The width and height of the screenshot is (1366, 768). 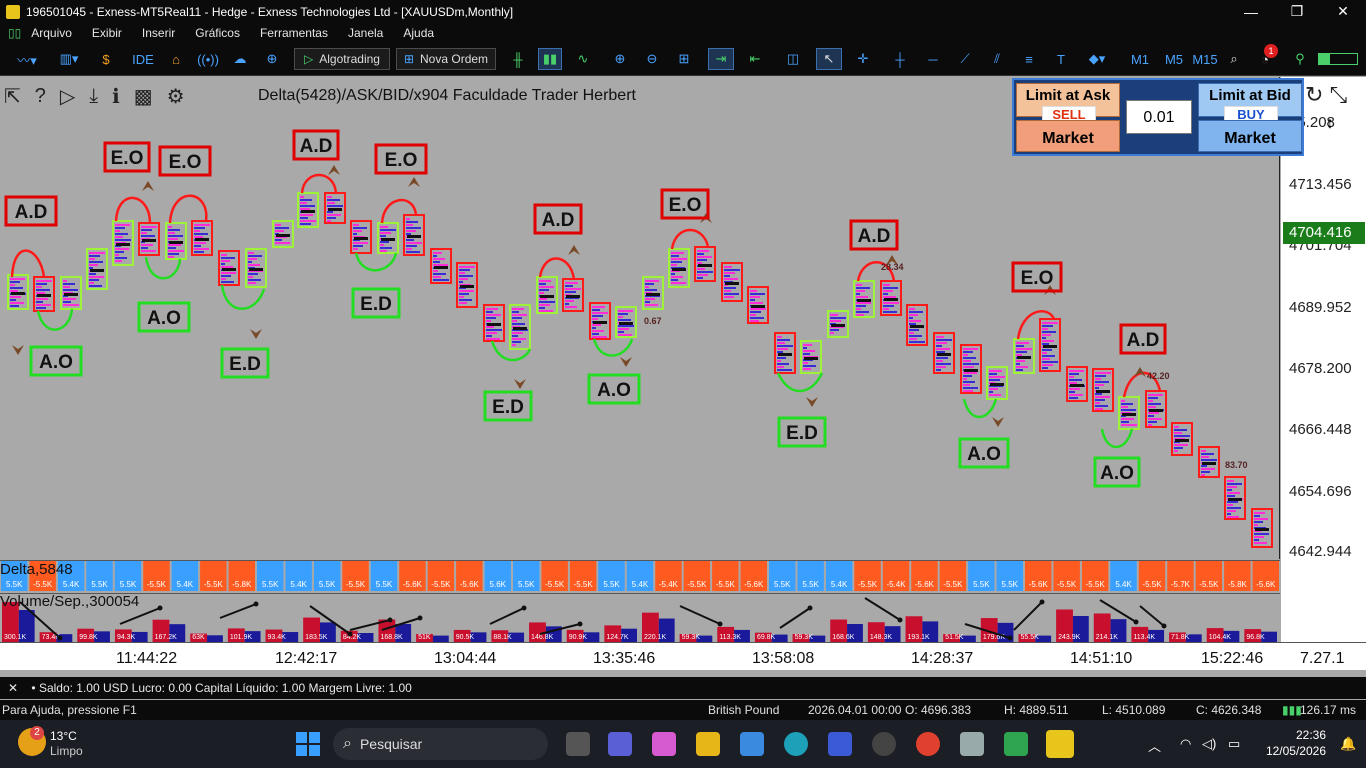 What do you see at coordinates (13, 688) in the screenshot?
I see `close-toolbox-icon: ✕` at bounding box center [13, 688].